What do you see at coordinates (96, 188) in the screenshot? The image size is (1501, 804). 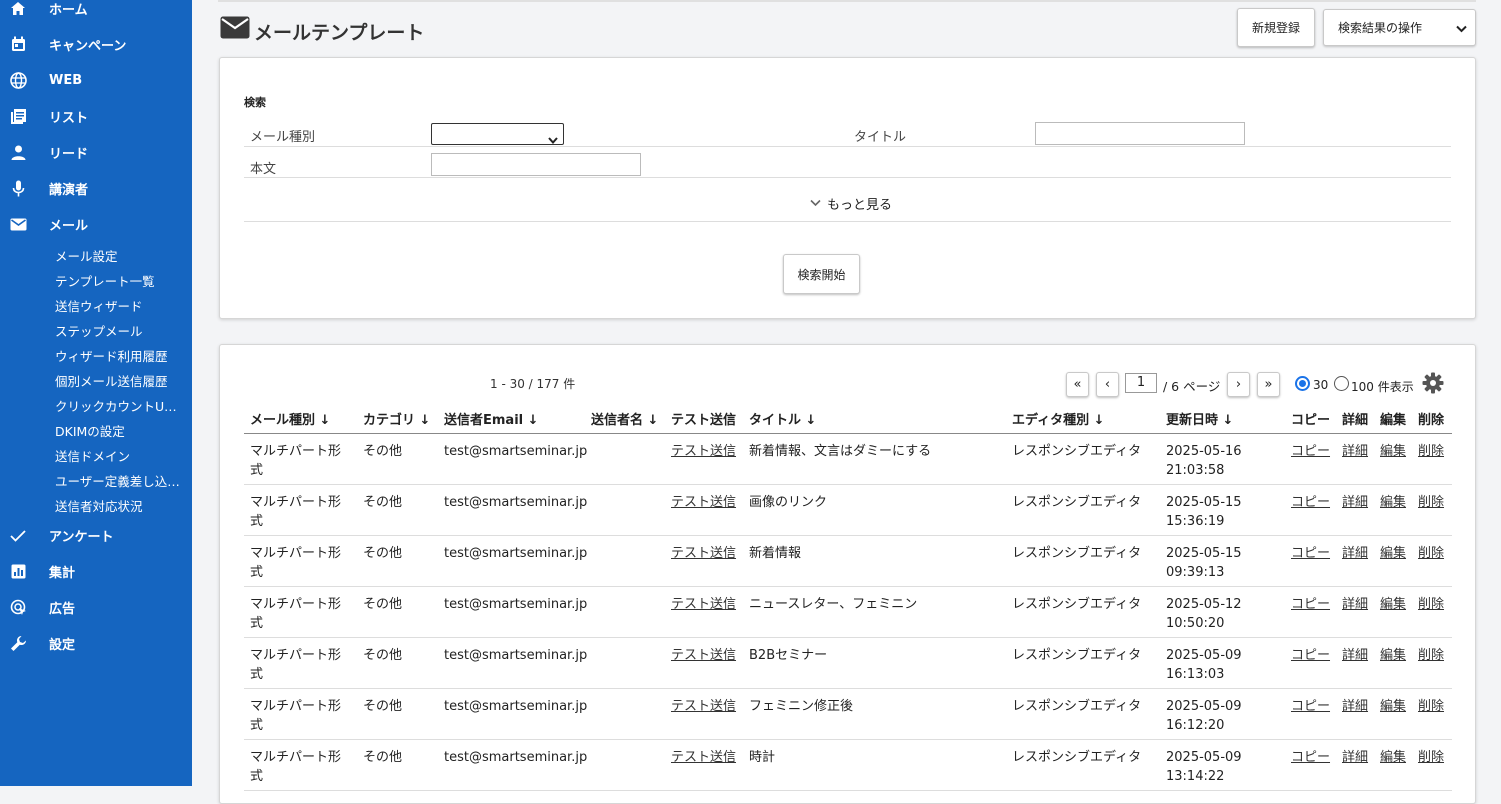 I see `sidebar-item-speaker: 講演者` at bounding box center [96, 188].